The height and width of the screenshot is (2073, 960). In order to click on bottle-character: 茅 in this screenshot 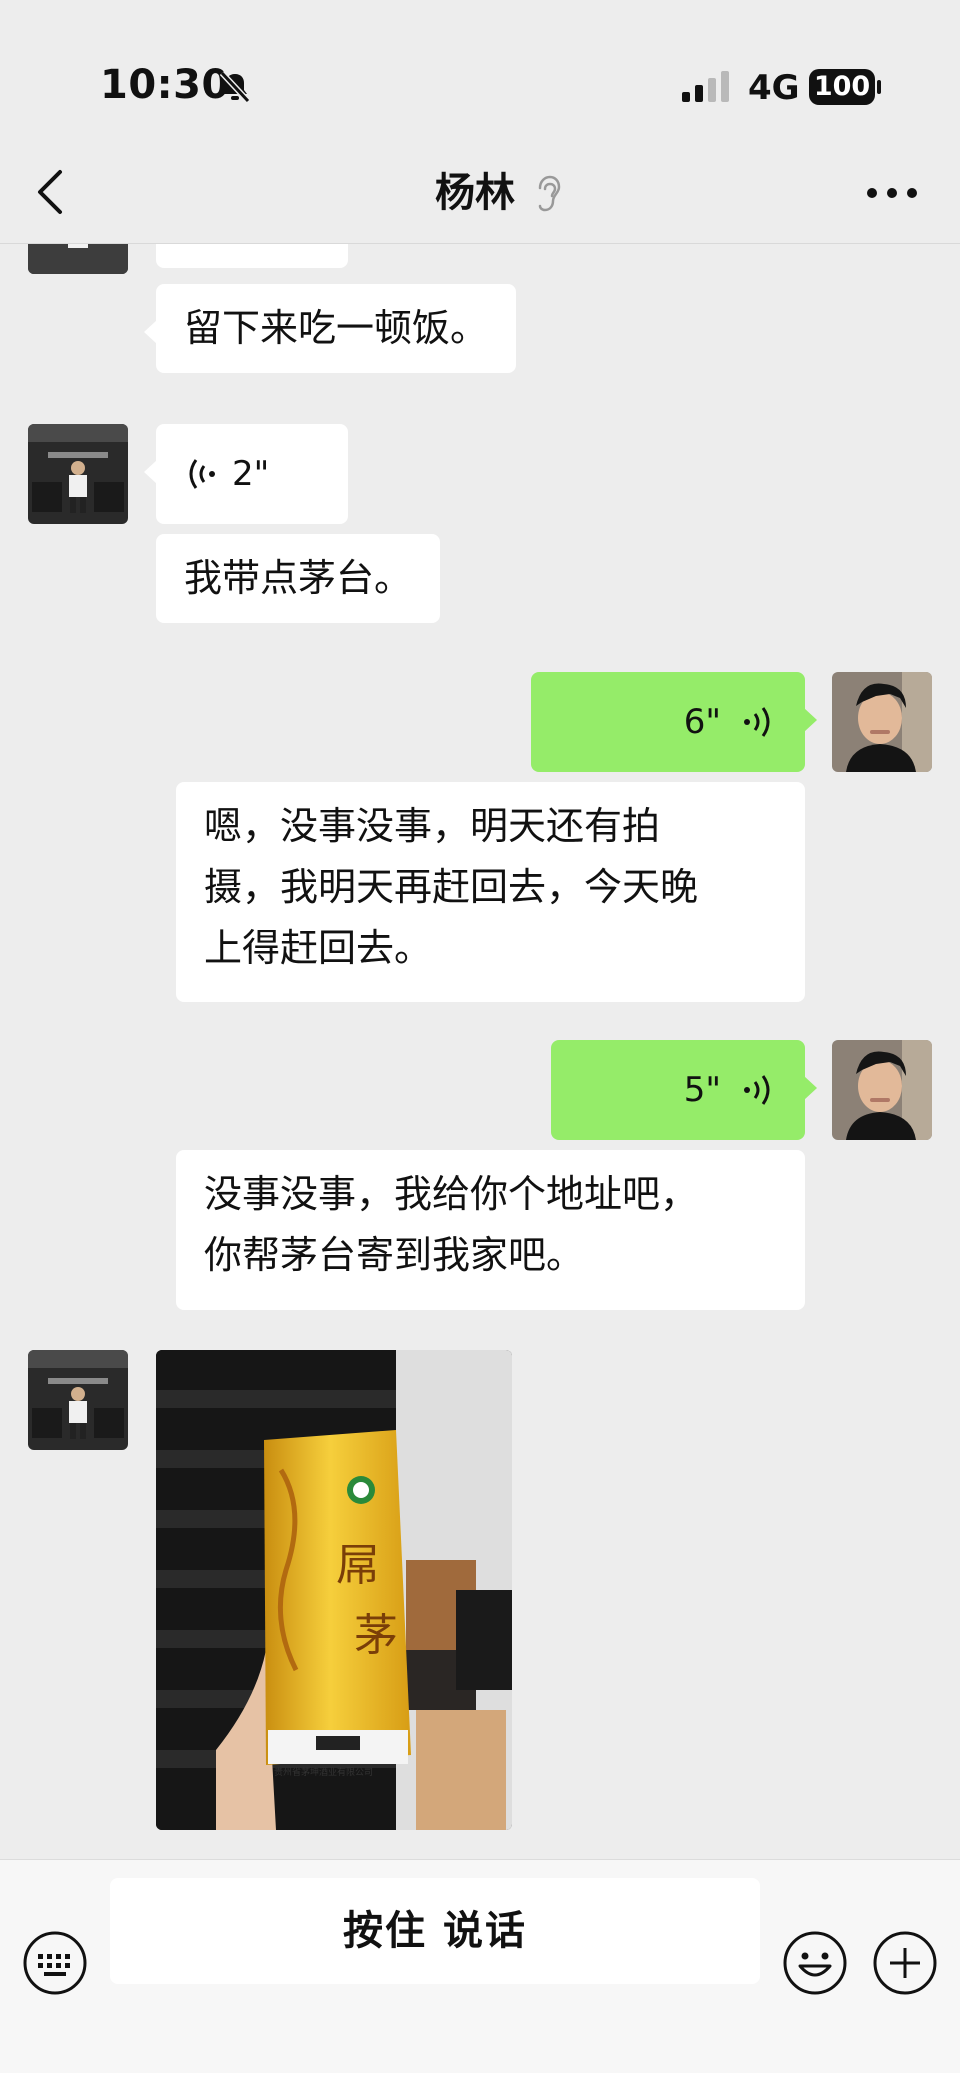, I will do `click(376, 1635)`.